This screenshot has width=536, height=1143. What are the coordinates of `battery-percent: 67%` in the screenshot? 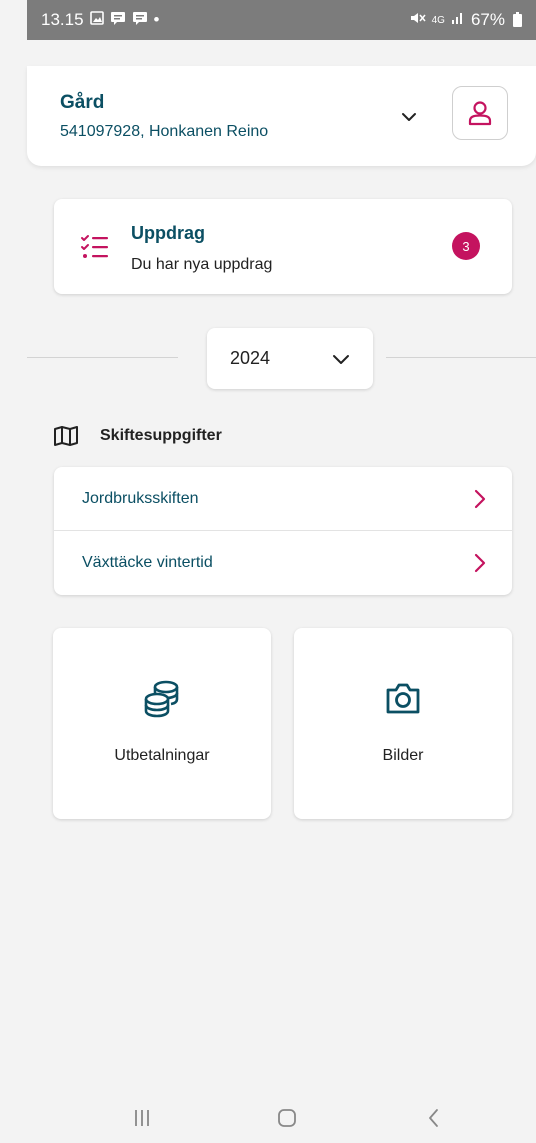 It's located at (487, 19).